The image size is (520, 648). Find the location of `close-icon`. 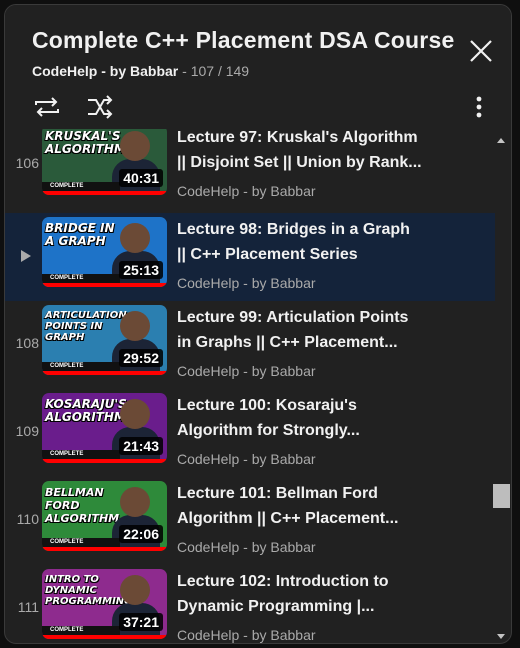

close-icon is located at coordinates (481, 51).